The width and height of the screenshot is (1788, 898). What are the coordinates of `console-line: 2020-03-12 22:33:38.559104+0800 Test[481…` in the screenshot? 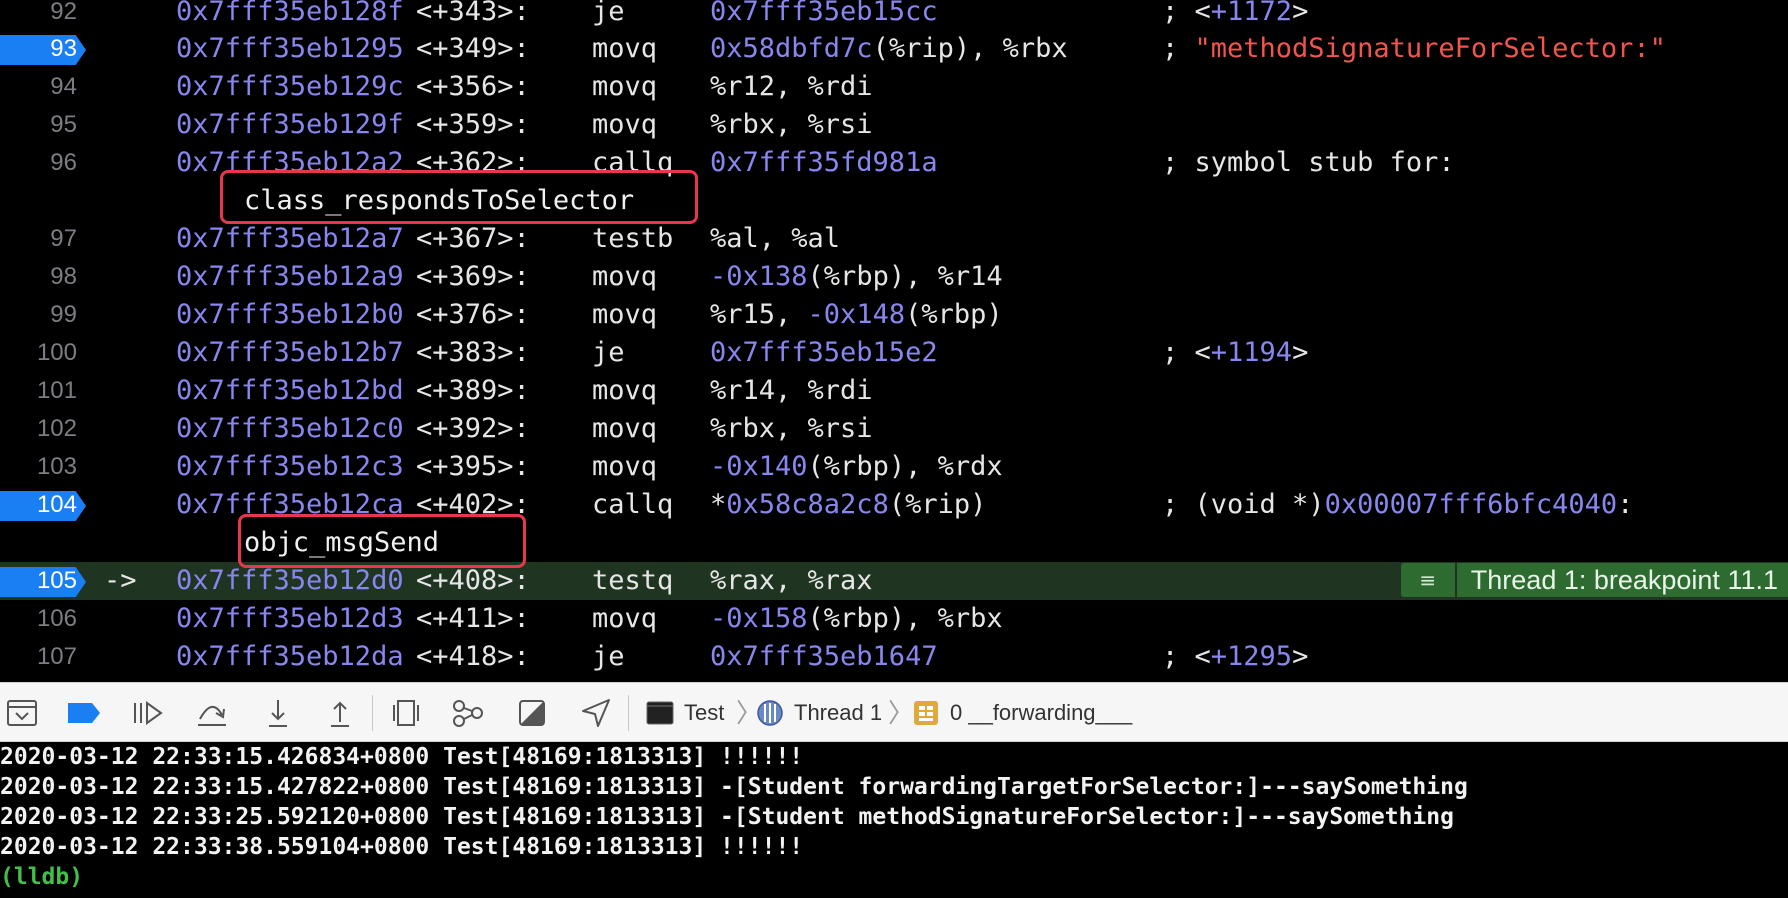 It's located at (402, 847).